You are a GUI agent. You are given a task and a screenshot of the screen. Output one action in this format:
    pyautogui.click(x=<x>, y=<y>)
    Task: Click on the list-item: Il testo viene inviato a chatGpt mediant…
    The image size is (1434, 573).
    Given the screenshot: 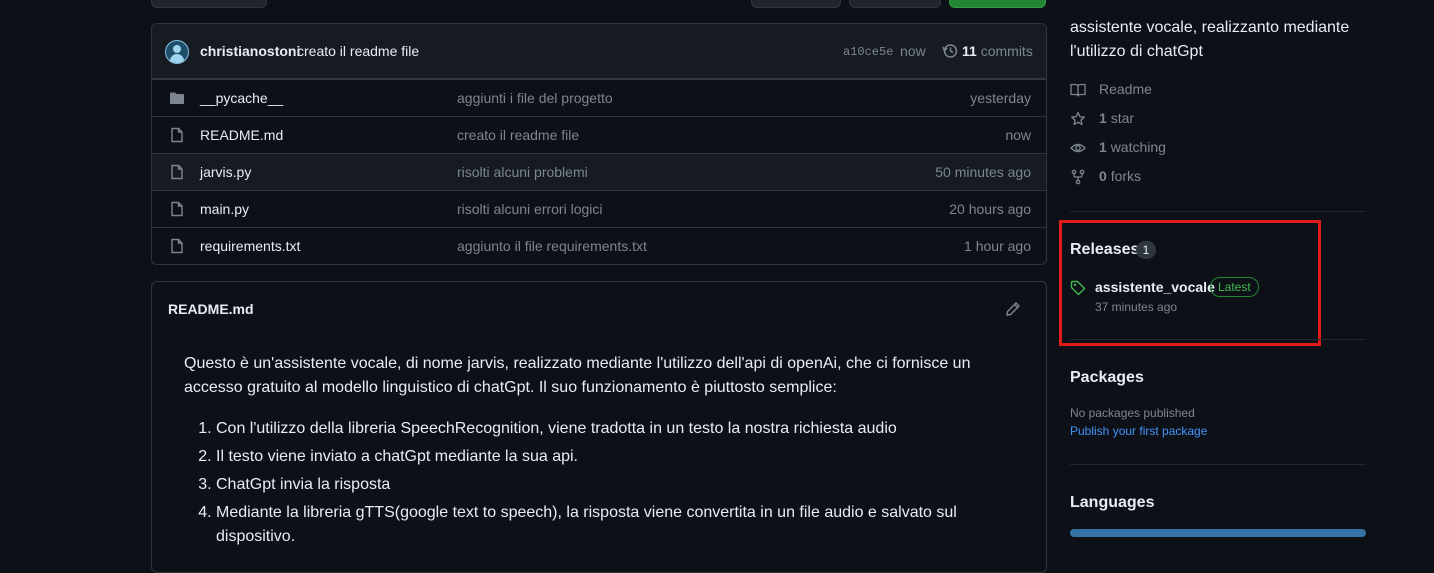 What is the action you would take?
    pyautogui.click(x=616, y=457)
    